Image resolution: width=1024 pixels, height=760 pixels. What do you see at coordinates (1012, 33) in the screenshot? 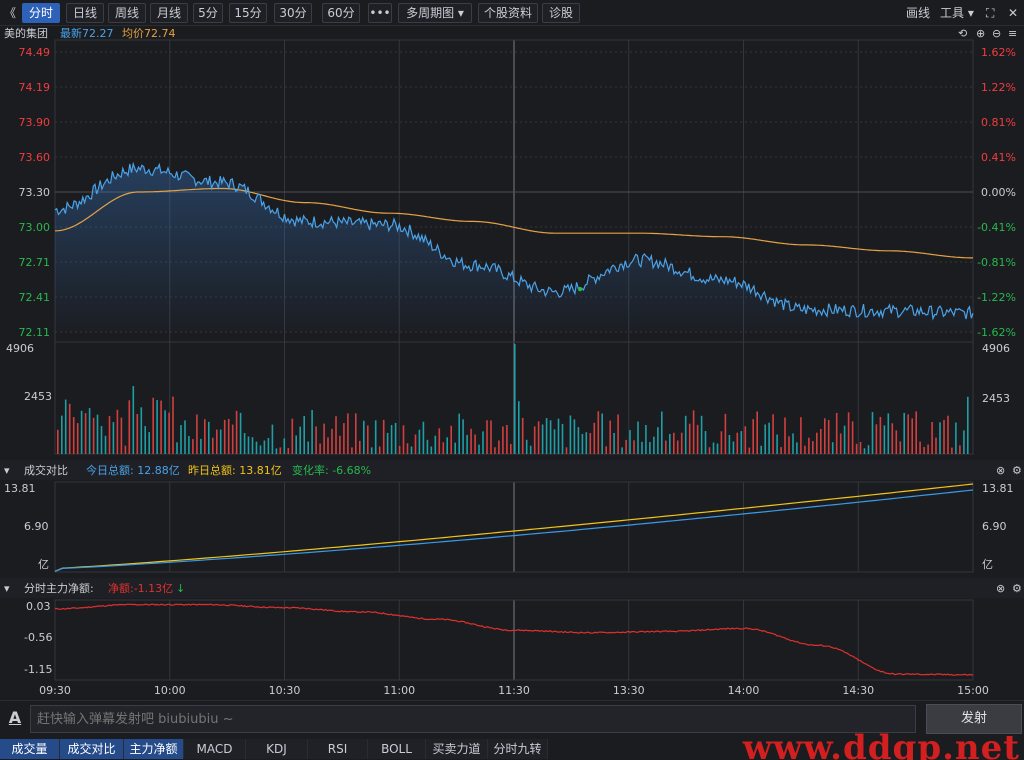
I see `menu-icon: ≡` at bounding box center [1012, 33].